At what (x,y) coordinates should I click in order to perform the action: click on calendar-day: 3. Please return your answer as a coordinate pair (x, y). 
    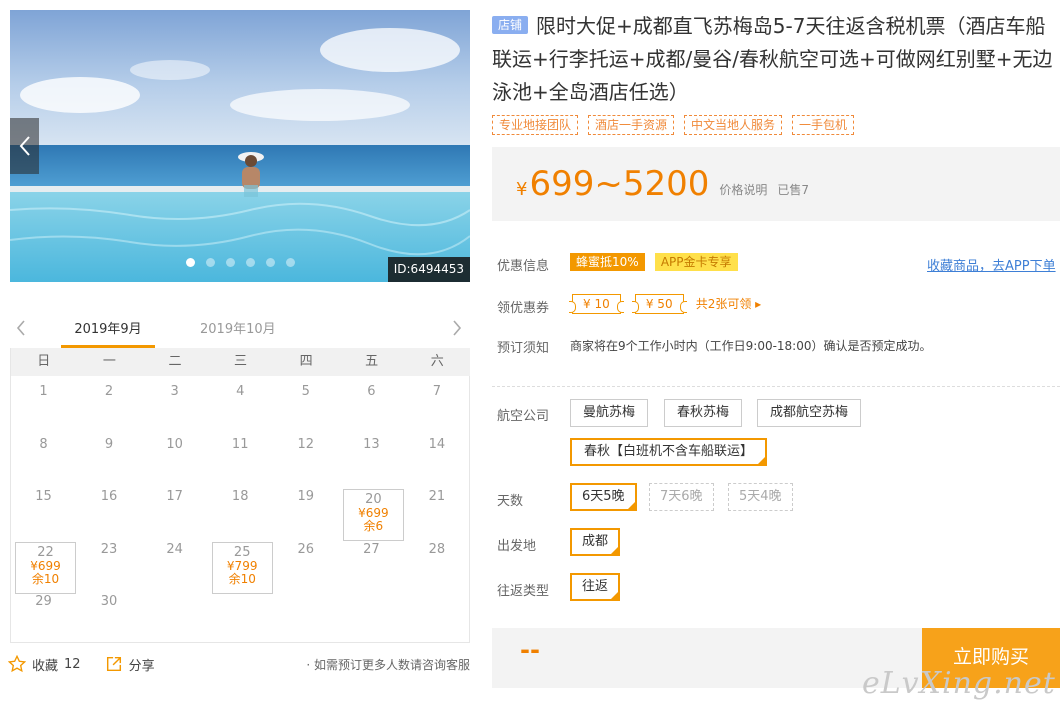
    Looking at the image, I should click on (174, 404).